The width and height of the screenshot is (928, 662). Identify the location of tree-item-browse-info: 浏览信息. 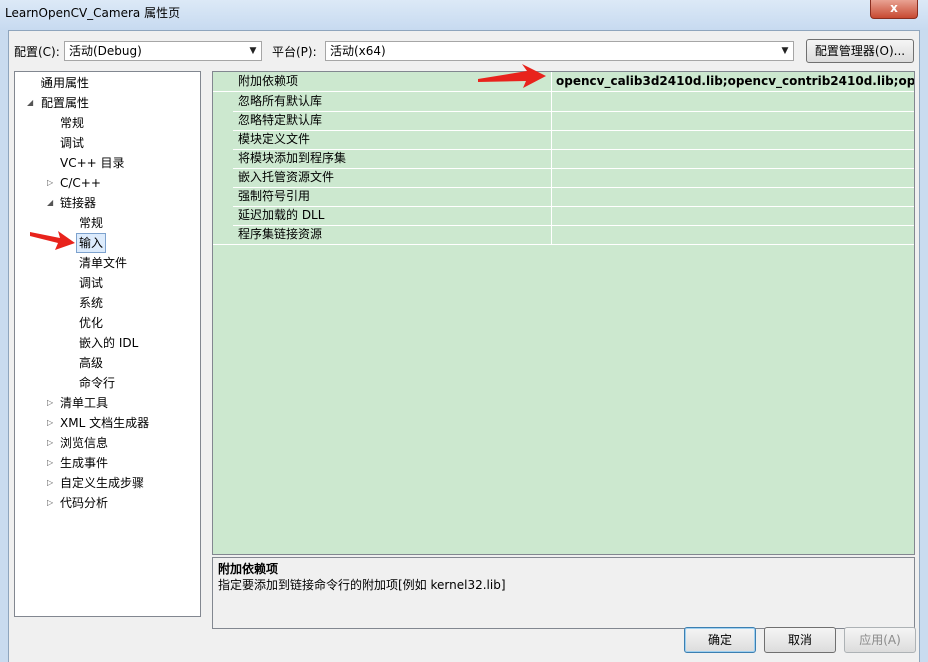
(84, 443).